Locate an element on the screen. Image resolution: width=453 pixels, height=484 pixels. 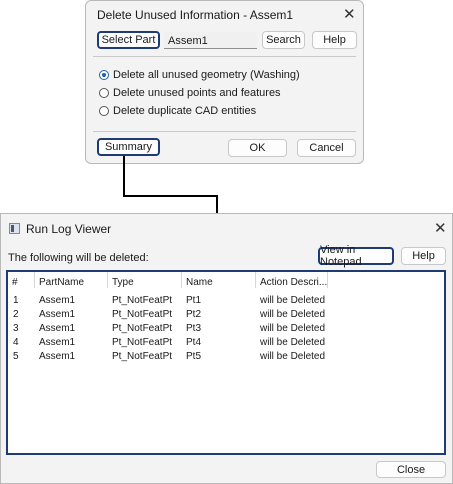
close-button: Close is located at coordinates (411, 469).